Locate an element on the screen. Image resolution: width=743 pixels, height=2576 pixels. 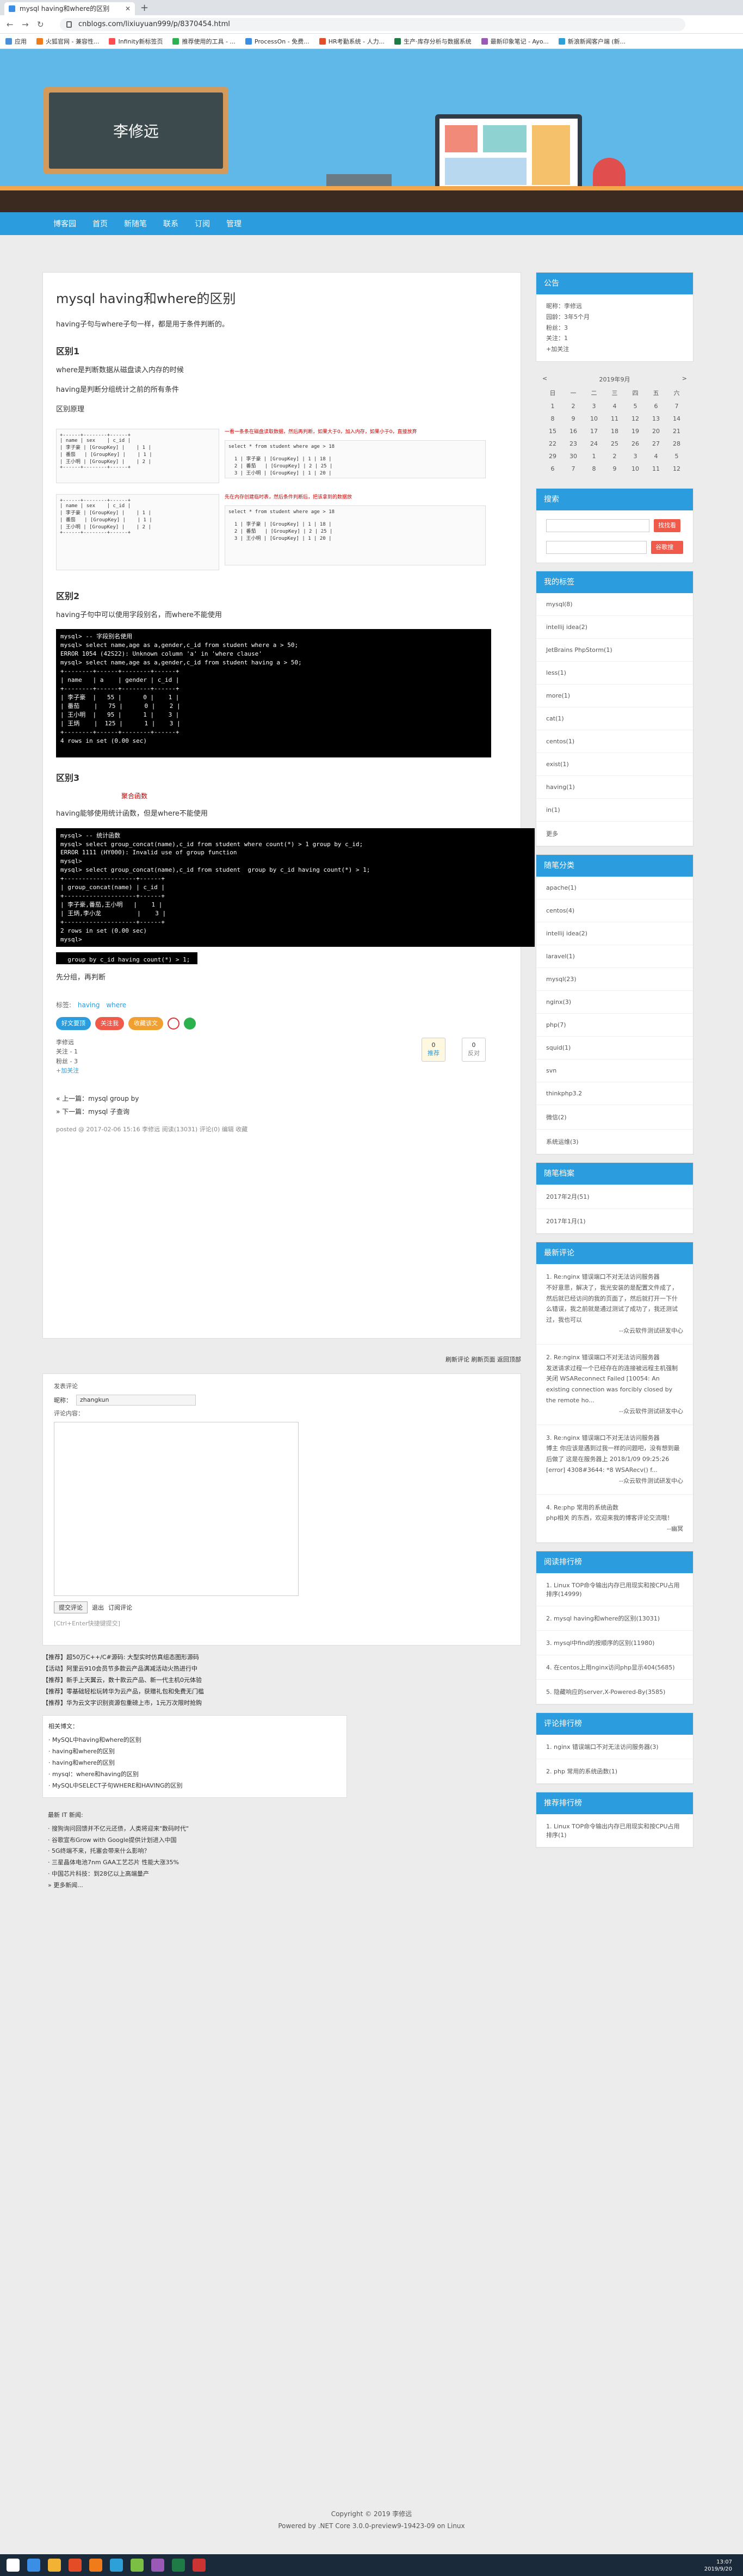
calendar-day: 20 is located at coordinates (656, 431).